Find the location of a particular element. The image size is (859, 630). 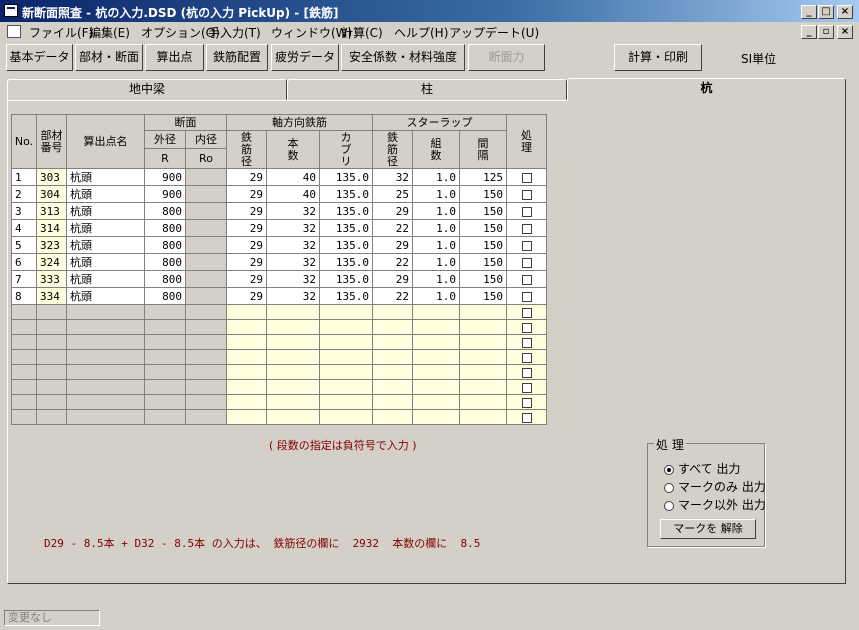

cell-row-no: 5 is located at coordinates (24, 245).